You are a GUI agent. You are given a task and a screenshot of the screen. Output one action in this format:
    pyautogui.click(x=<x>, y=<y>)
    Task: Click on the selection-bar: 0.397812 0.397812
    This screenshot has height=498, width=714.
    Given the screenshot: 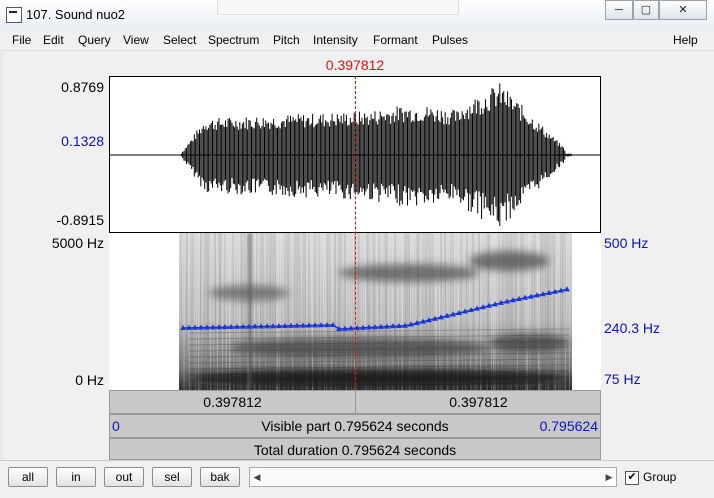 What is the action you would take?
    pyautogui.click(x=355, y=402)
    